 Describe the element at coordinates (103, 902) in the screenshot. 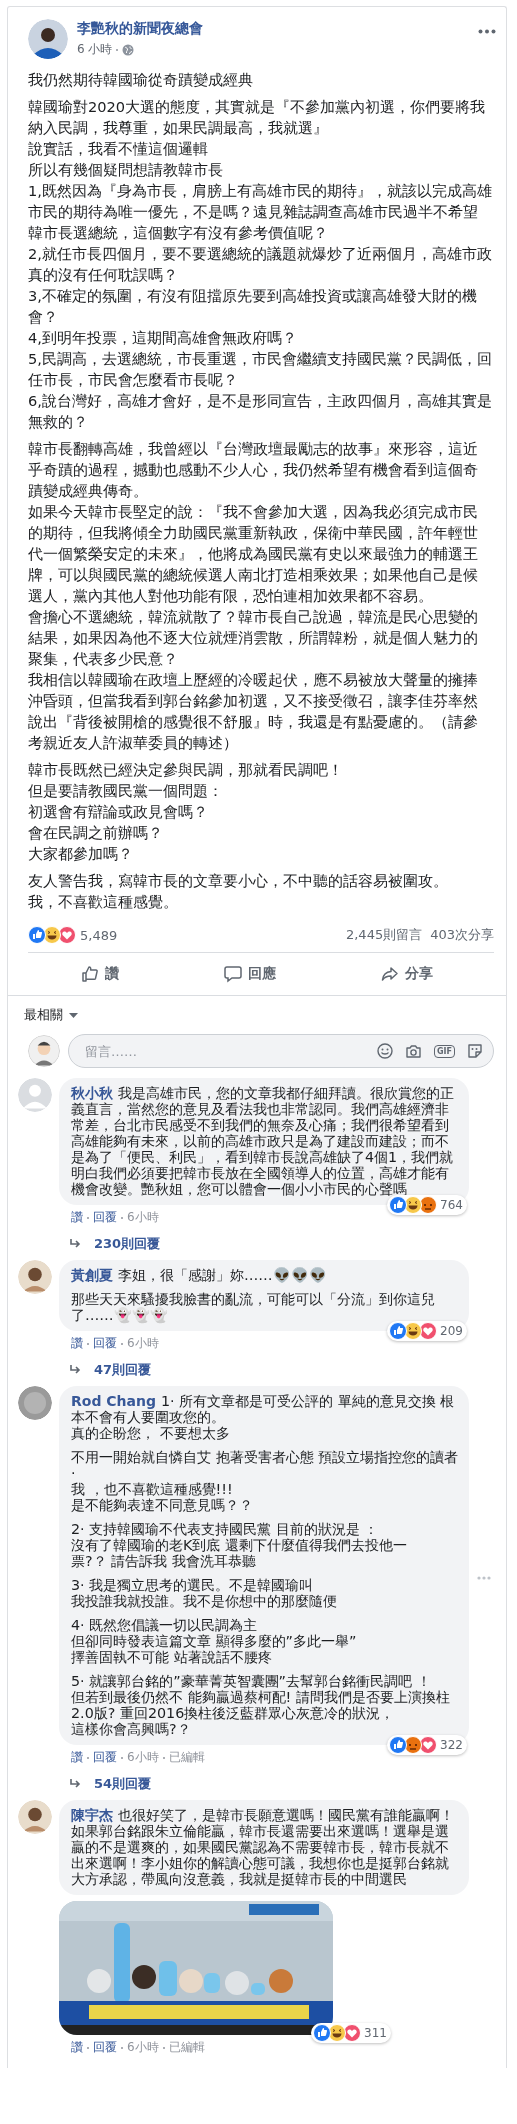

I see `post-text: 我，不喜歡這種感覺。` at that location.